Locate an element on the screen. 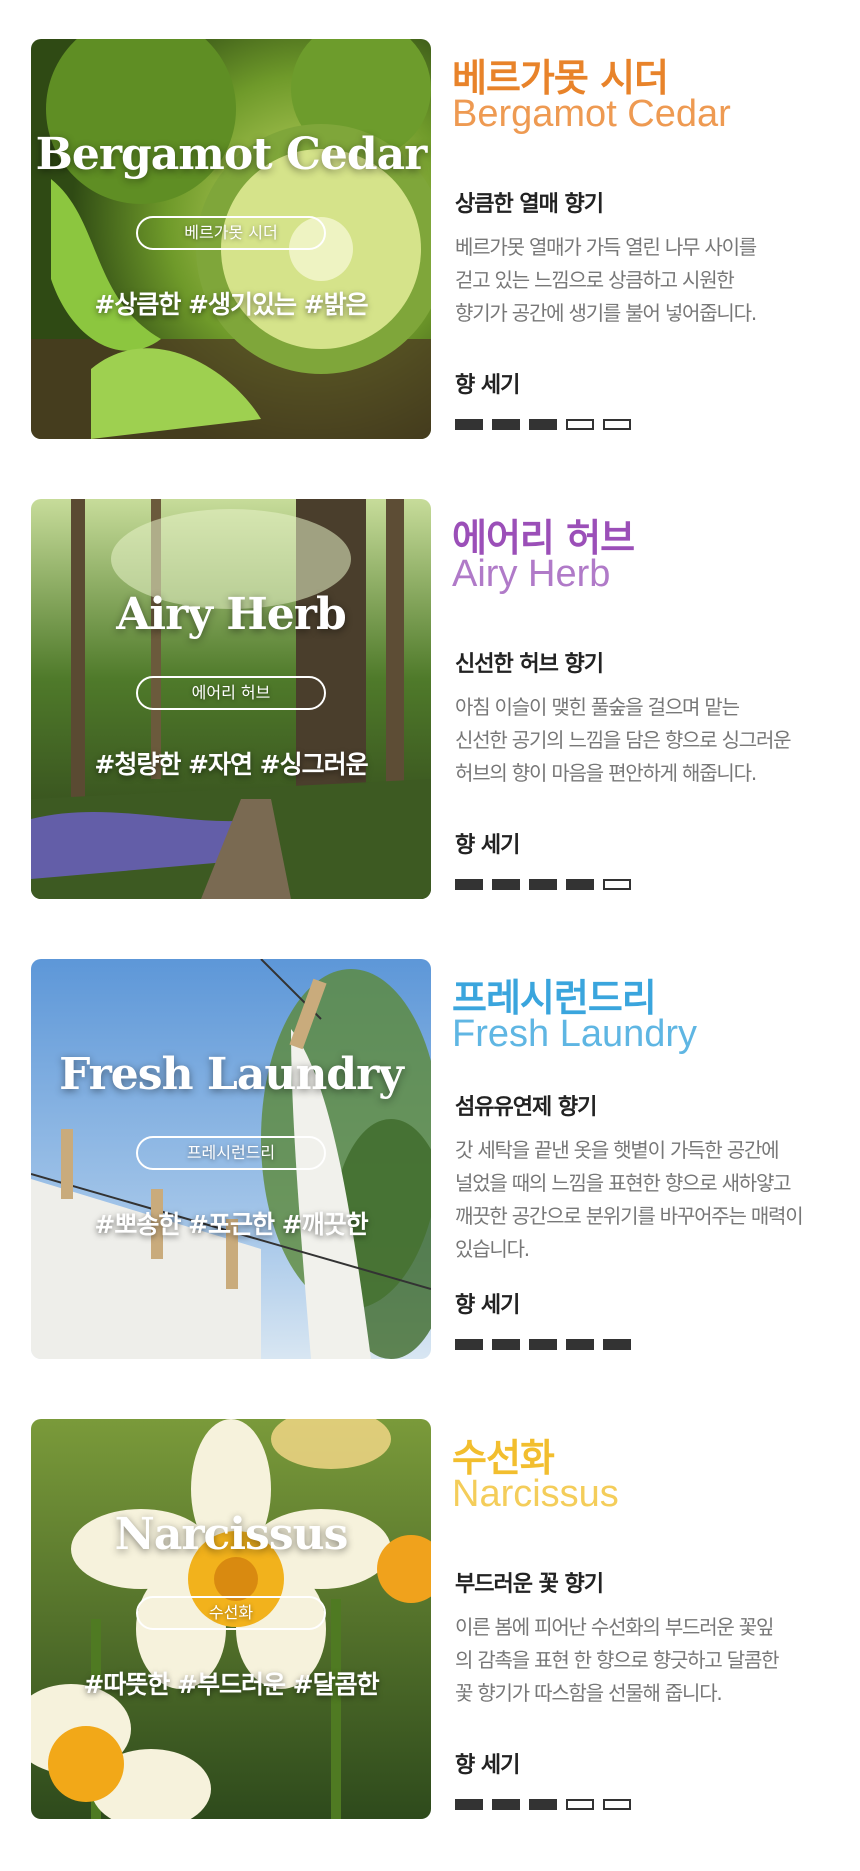  product-image-bergamot-cedar: Bergamot Cedar 베르가못 시더 #상큼한 #생기있는 #밝은 is located at coordinates (231, 239).